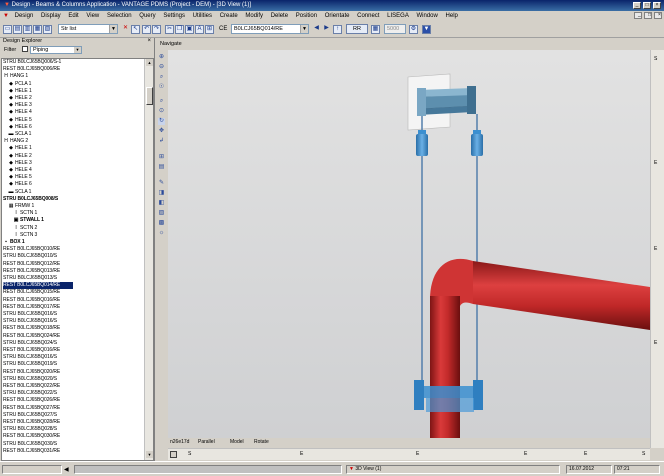 The width and height of the screenshot is (664, 476). What do you see at coordinates (427, 16) in the screenshot?
I see `menu-window: Window` at bounding box center [427, 16].